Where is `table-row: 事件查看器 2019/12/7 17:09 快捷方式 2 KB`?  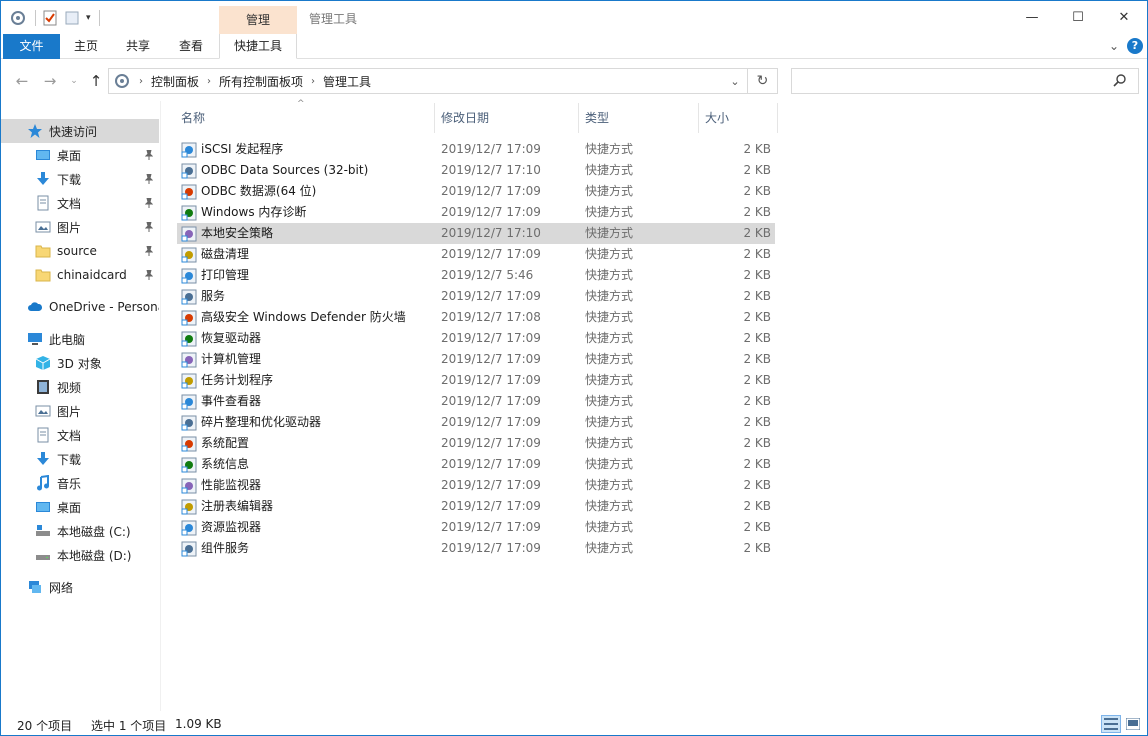
table-row: 事件查看器 2019/12/7 17:09 快捷方式 2 KB is located at coordinates (476, 401).